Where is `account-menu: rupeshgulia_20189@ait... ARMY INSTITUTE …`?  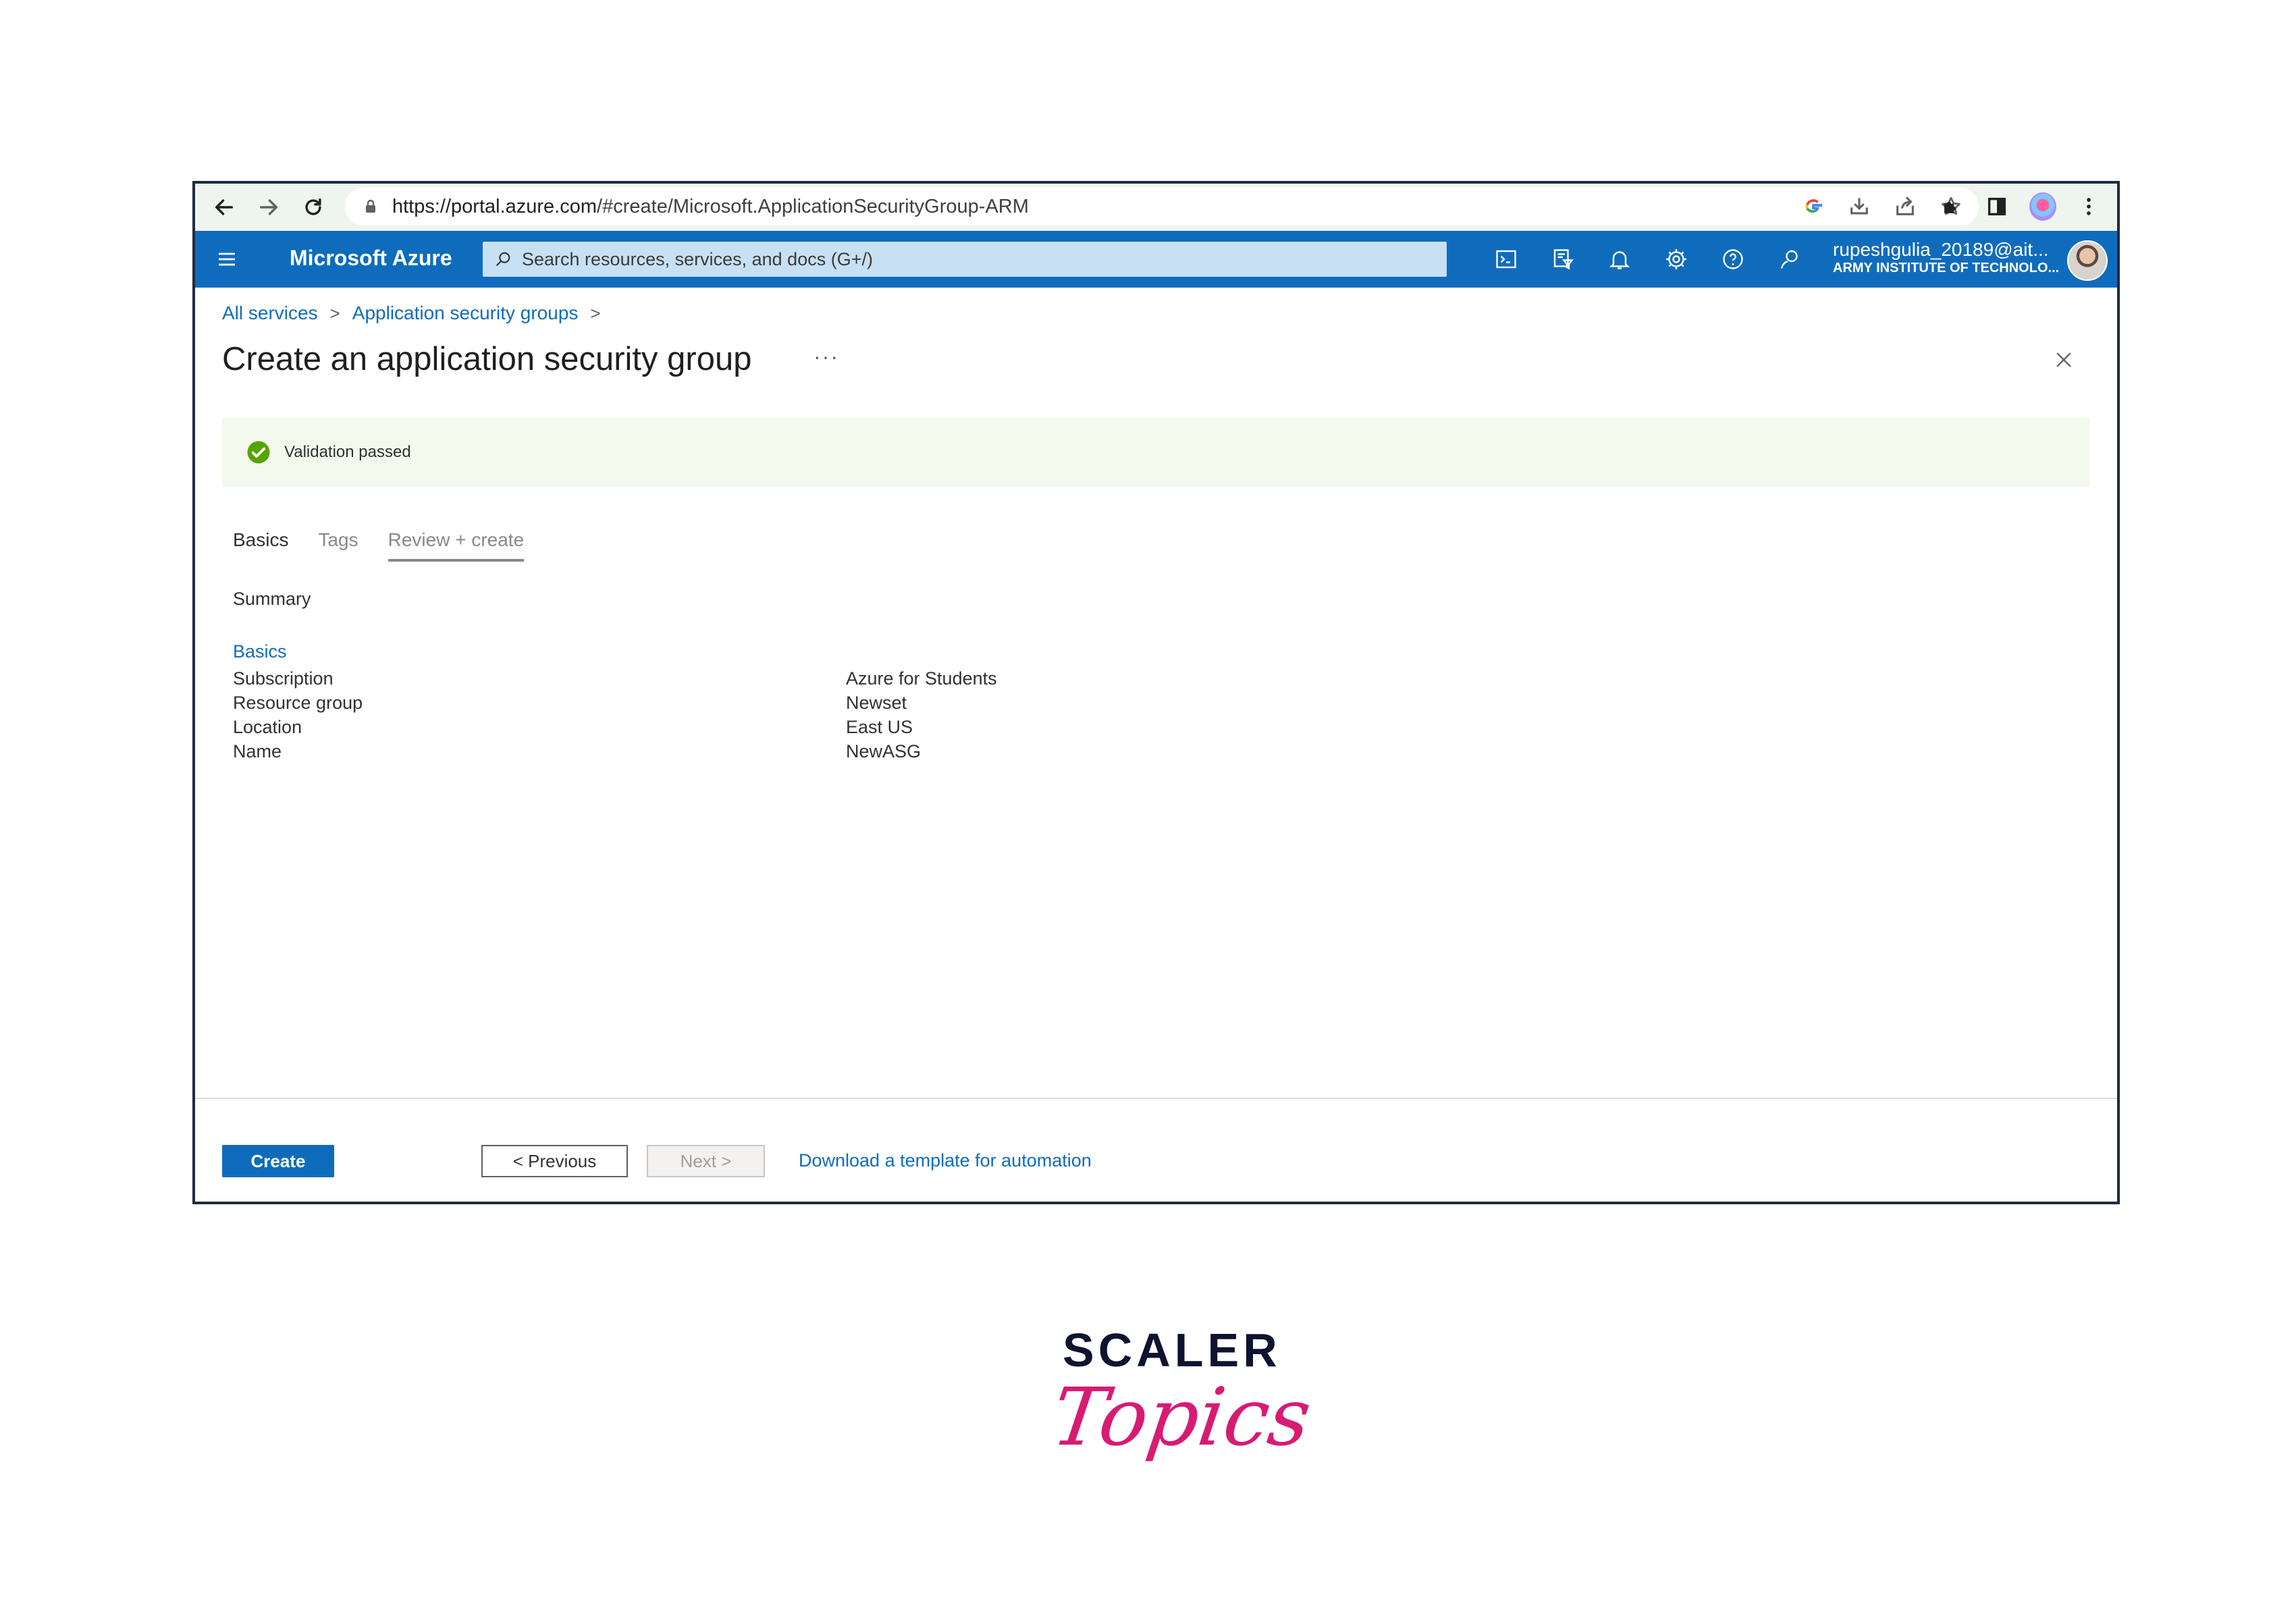 account-menu: rupeshgulia_20189@ait... ARMY INSTITUTE … is located at coordinates (1947, 257).